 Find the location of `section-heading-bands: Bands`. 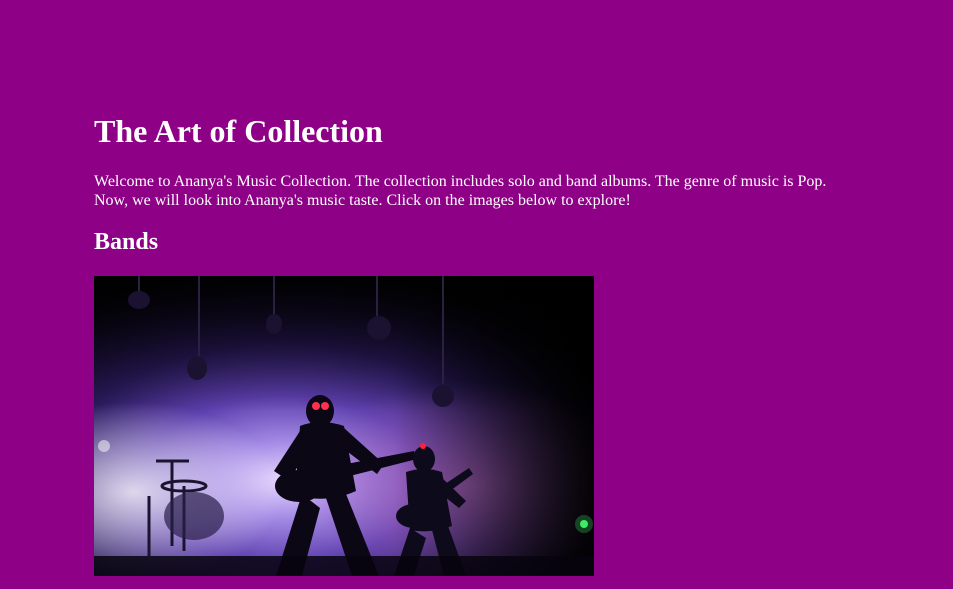

section-heading-bands: Bands is located at coordinates (126, 242).